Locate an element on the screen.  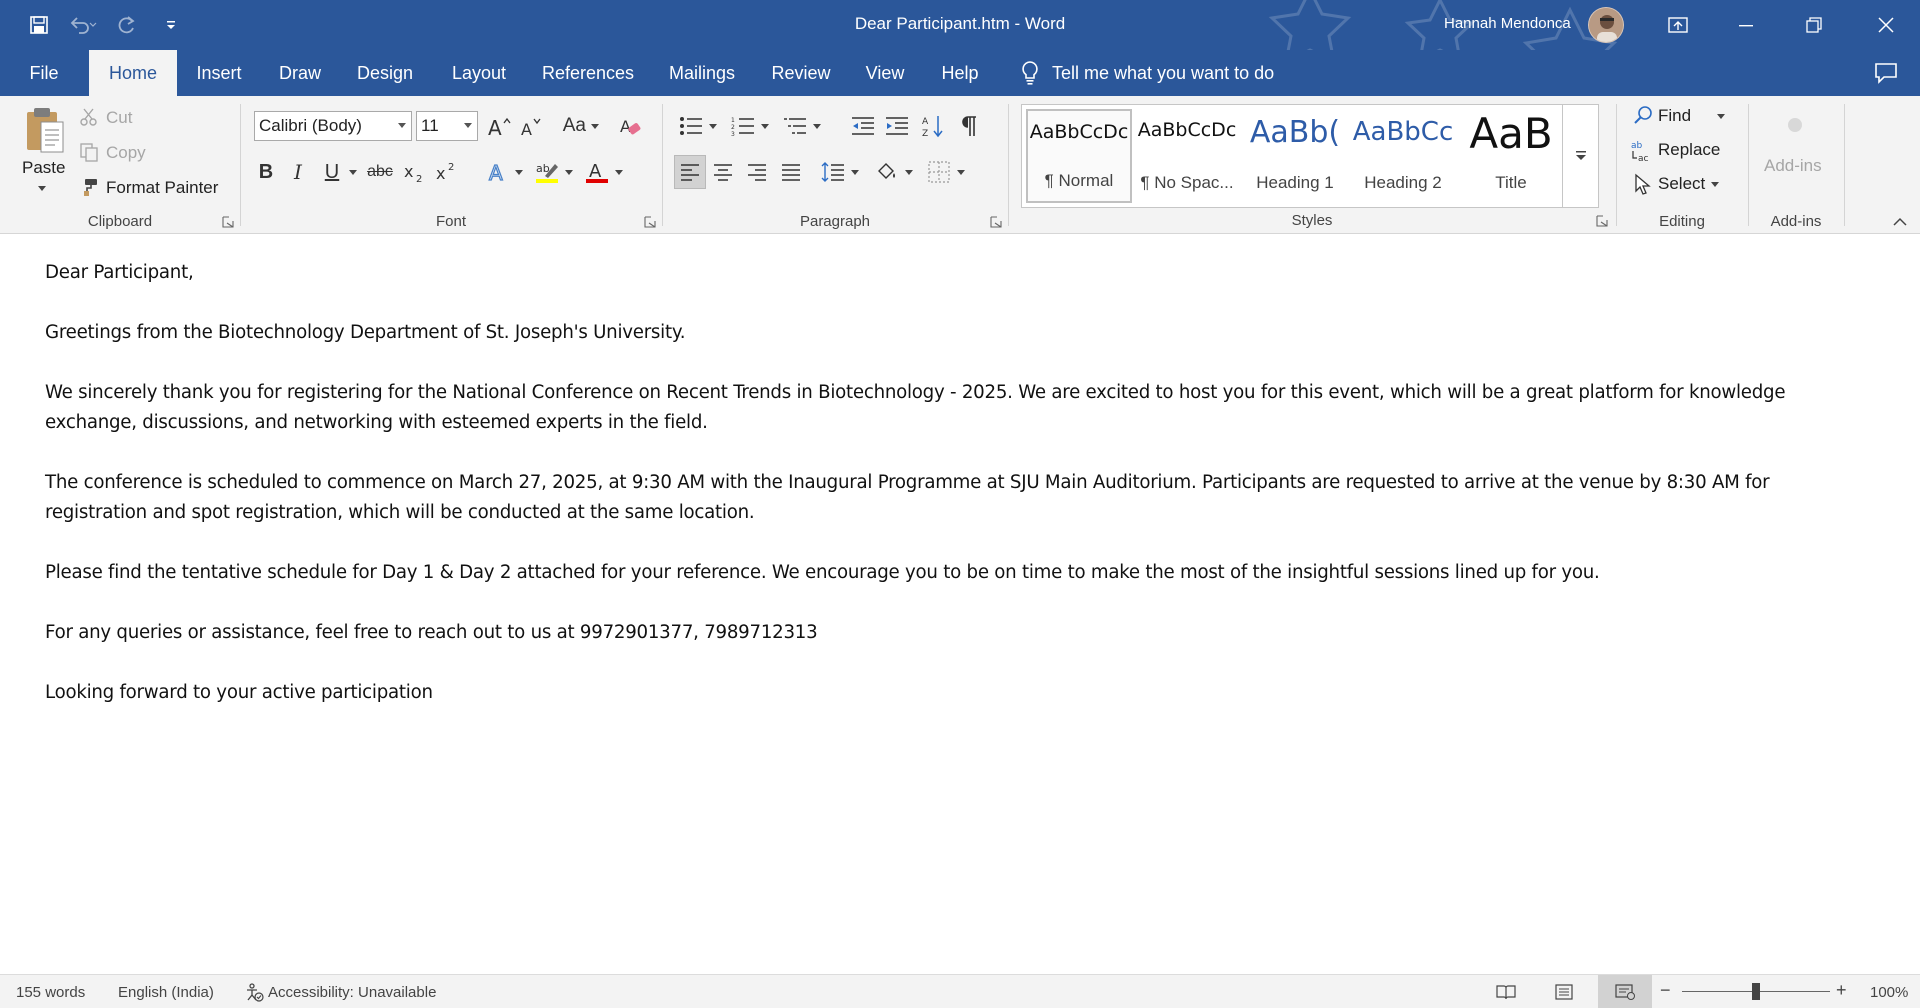
shrink-font-button: A is located at coordinates (531, 126).